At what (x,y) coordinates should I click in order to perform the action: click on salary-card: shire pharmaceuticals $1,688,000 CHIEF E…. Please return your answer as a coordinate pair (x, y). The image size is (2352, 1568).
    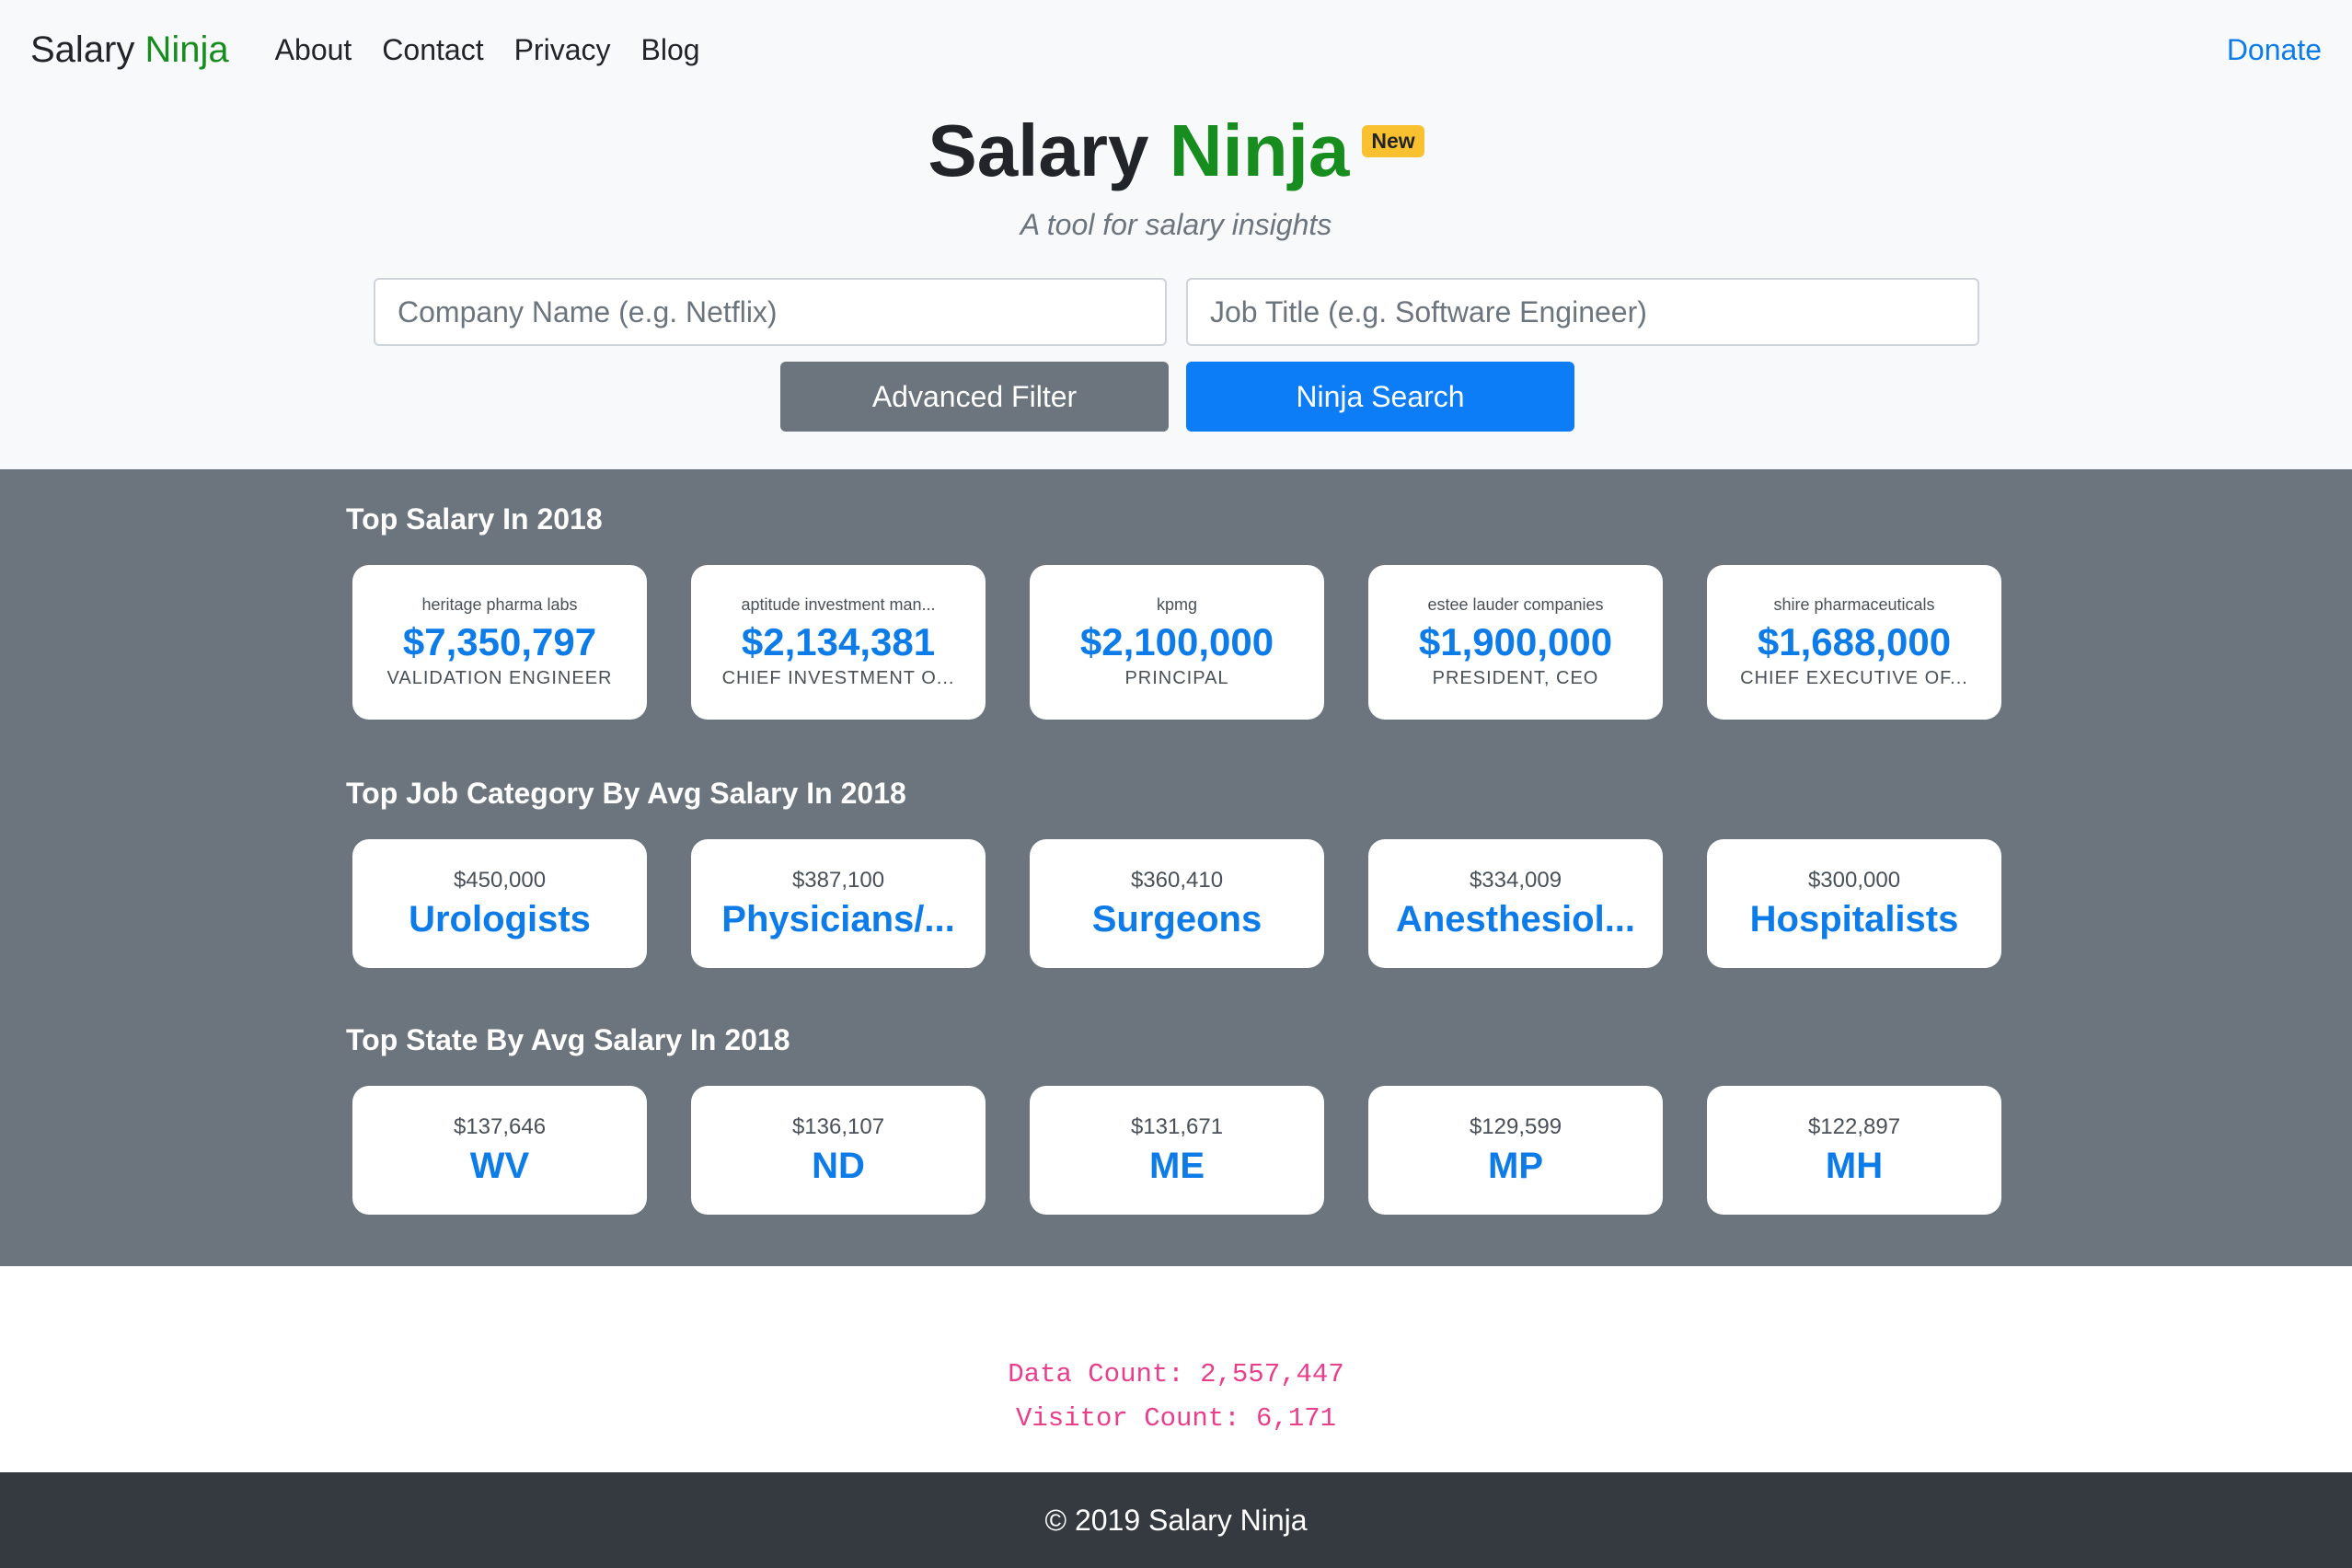
    Looking at the image, I should click on (1854, 642).